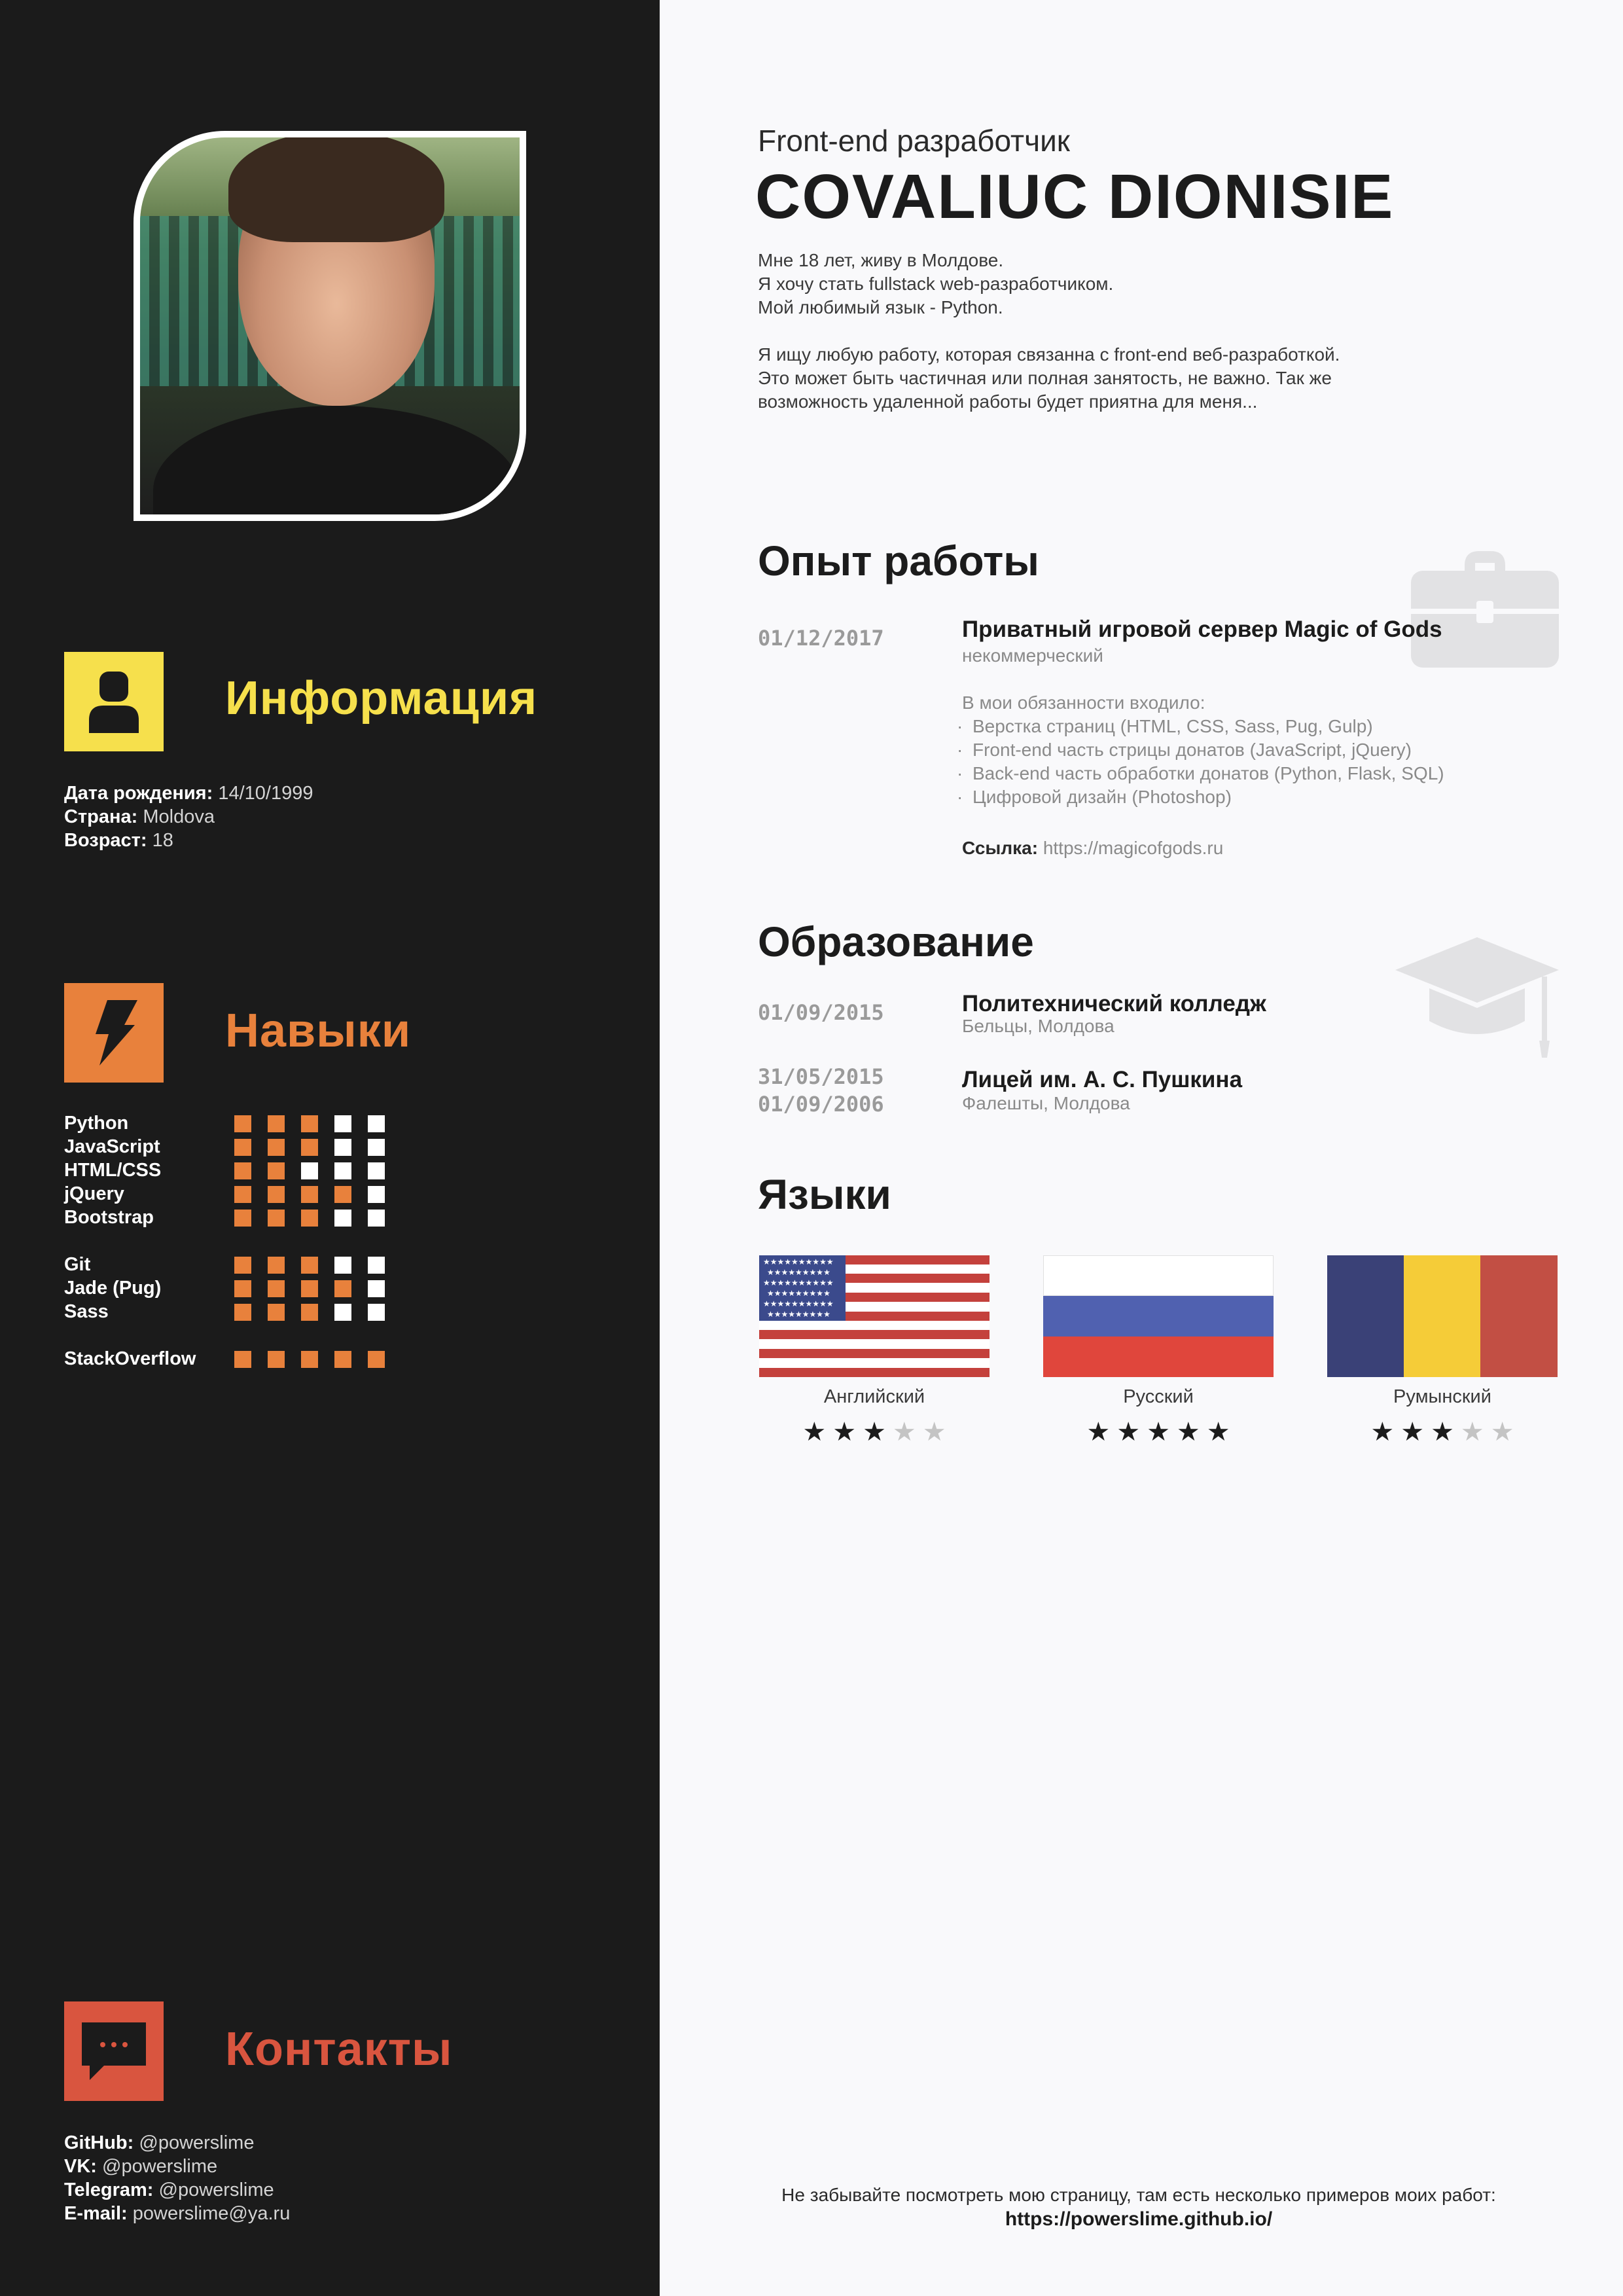 The width and height of the screenshot is (1623, 2296). I want to click on skill-row: JavaScript, so click(247, 1146).